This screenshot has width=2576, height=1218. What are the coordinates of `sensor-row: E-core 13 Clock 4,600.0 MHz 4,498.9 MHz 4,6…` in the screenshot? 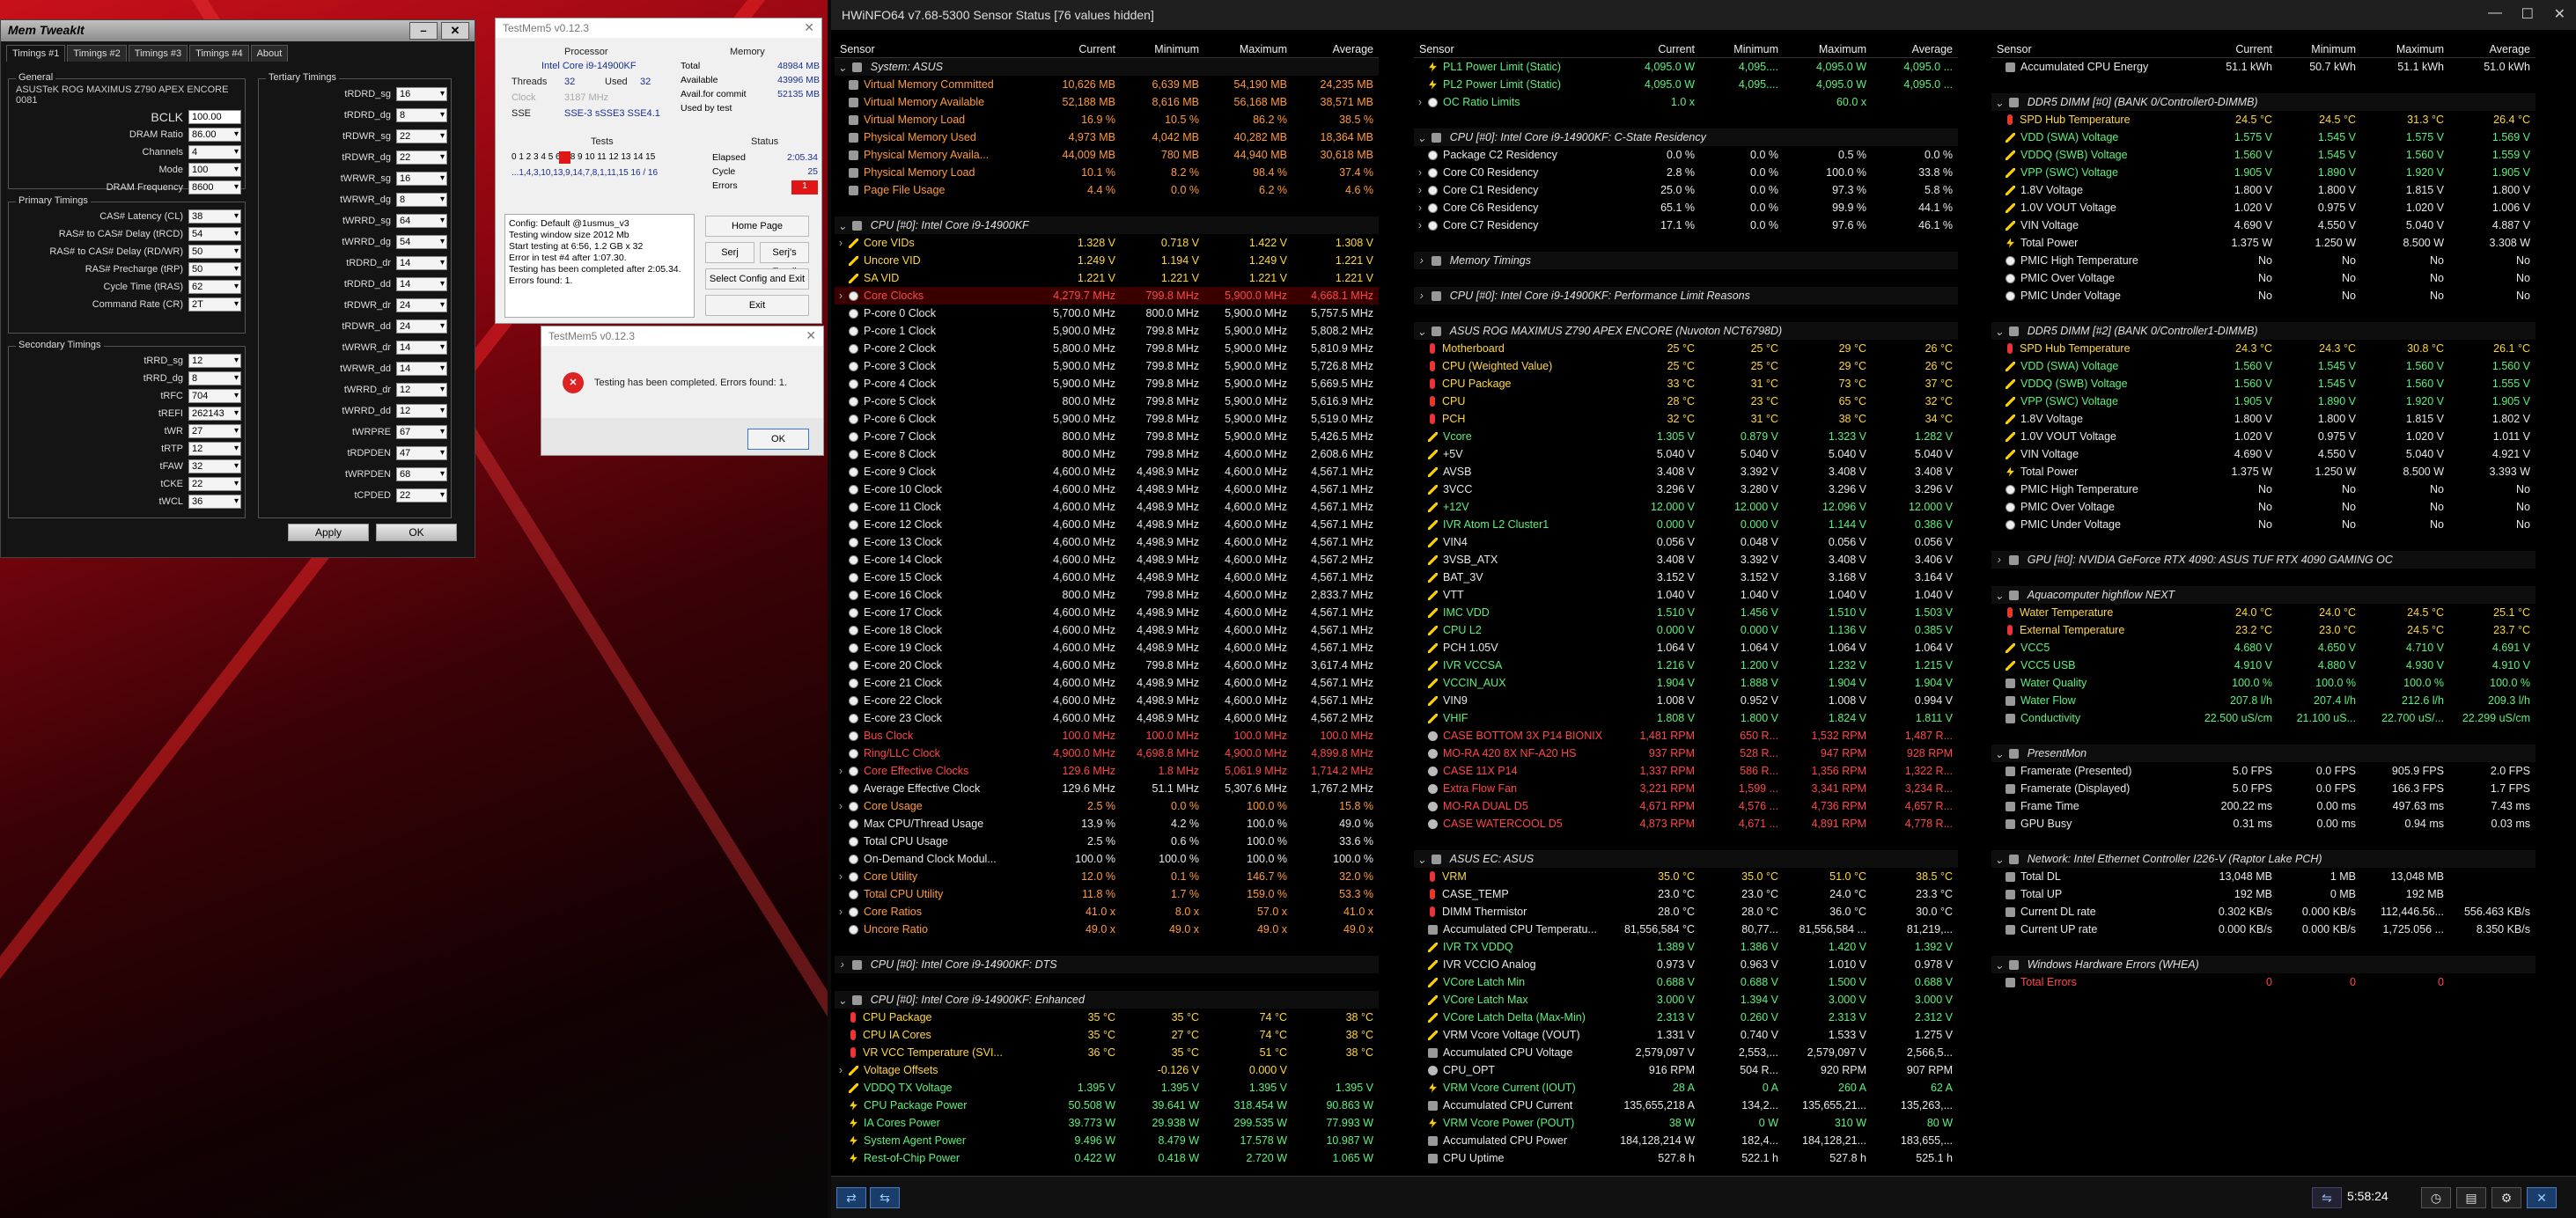 It's located at (1107, 542).